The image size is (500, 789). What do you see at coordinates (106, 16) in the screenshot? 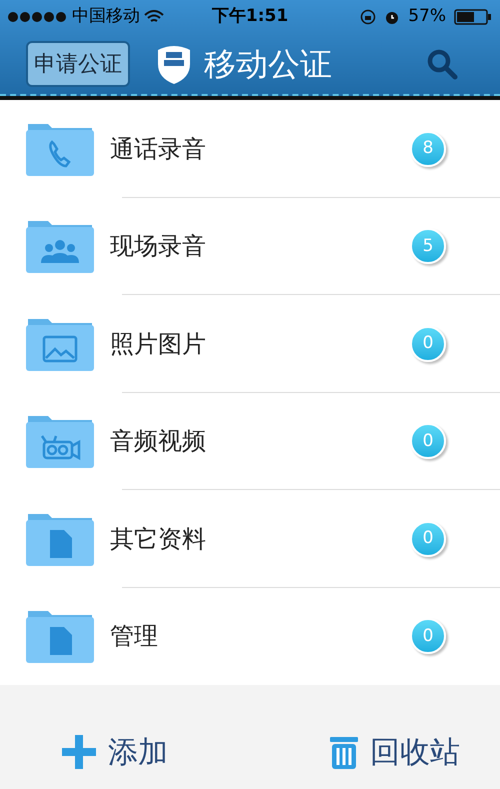
I see `carrier-name: 中国移动` at bounding box center [106, 16].